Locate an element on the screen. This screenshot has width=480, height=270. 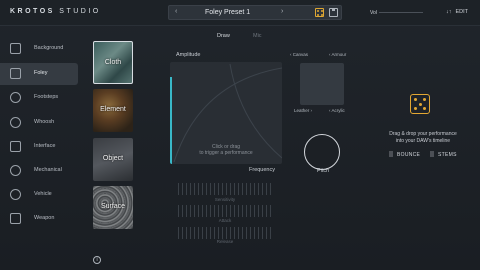
bounce-label: BOUNCE is located at coordinates (409, 155).